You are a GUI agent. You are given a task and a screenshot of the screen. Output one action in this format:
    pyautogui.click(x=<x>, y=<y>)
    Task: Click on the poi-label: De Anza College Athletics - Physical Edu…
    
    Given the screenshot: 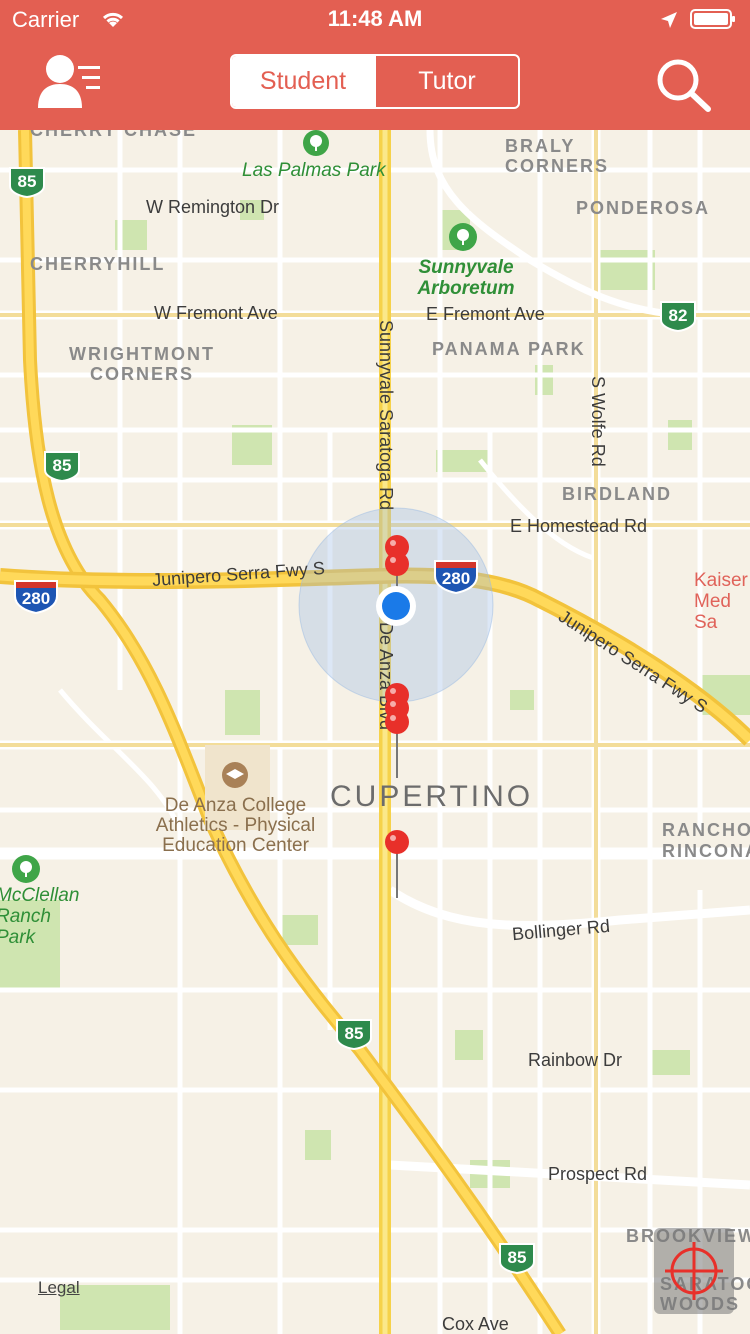 What is the action you would take?
    pyautogui.click(x=235, y=825)
    